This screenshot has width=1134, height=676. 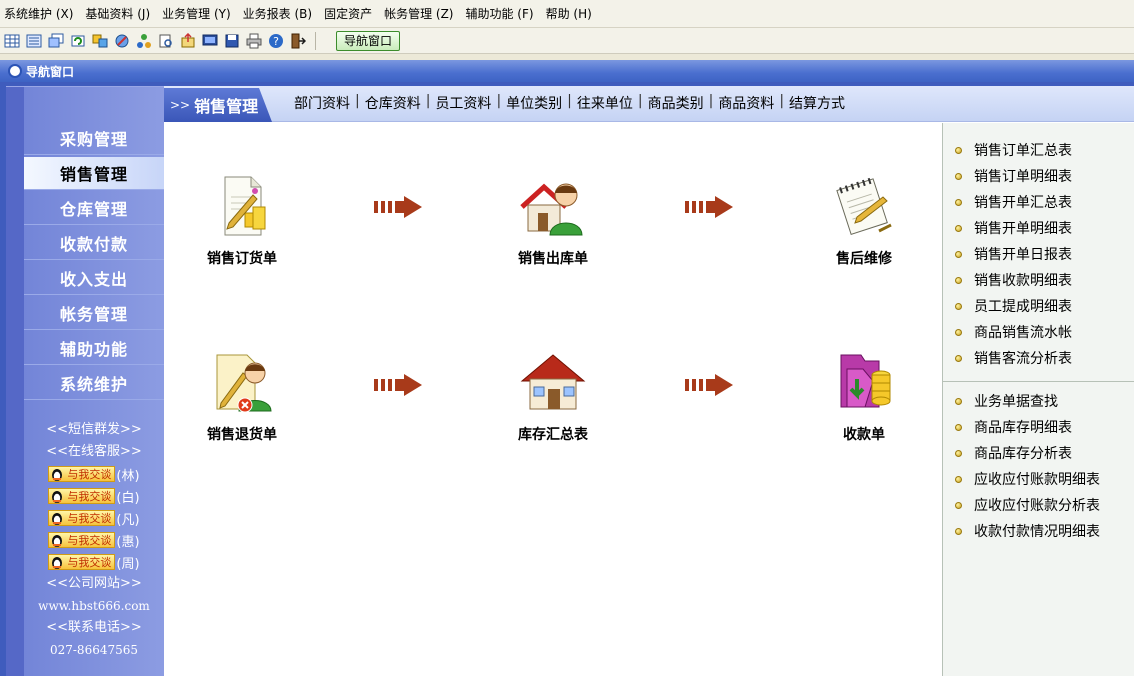 I want to click on sidebar-item-purchase: 采购管理, so click(x=94, y=138).